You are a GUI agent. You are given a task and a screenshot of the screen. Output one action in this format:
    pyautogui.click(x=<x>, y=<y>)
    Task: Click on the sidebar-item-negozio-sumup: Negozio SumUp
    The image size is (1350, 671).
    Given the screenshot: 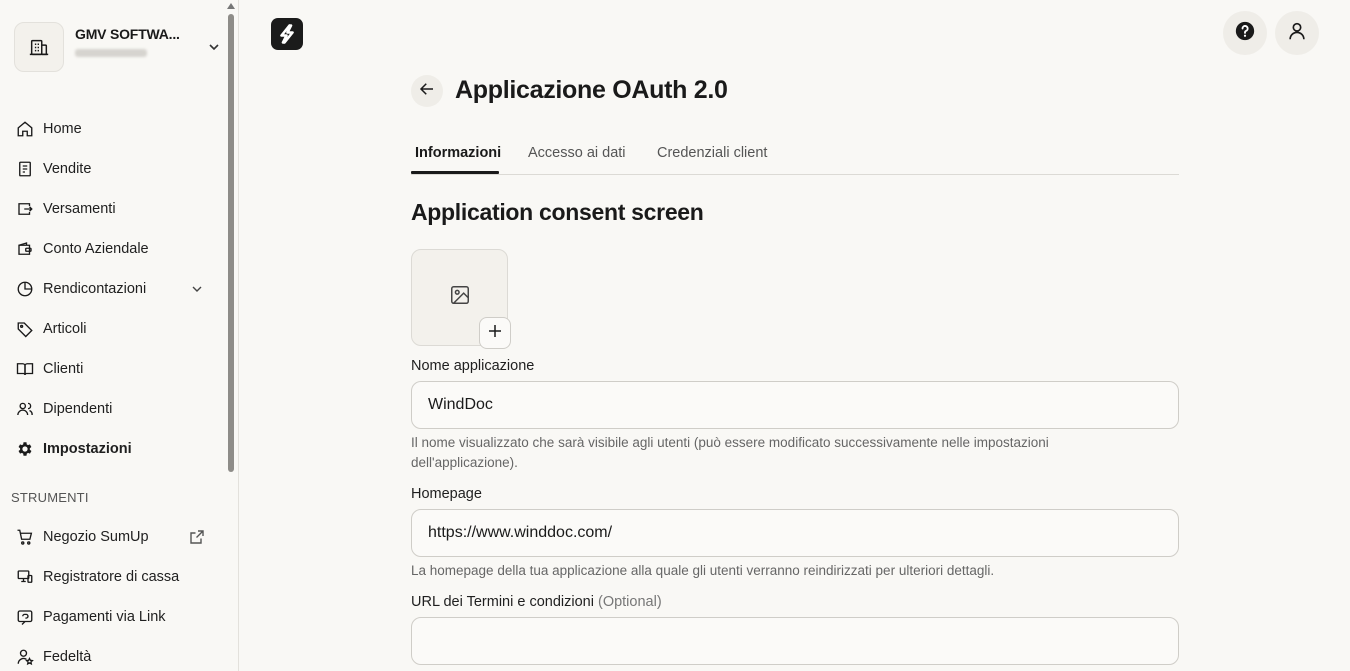 What is the action you would take?
    pyautogui.click(x=115, y=537)
    